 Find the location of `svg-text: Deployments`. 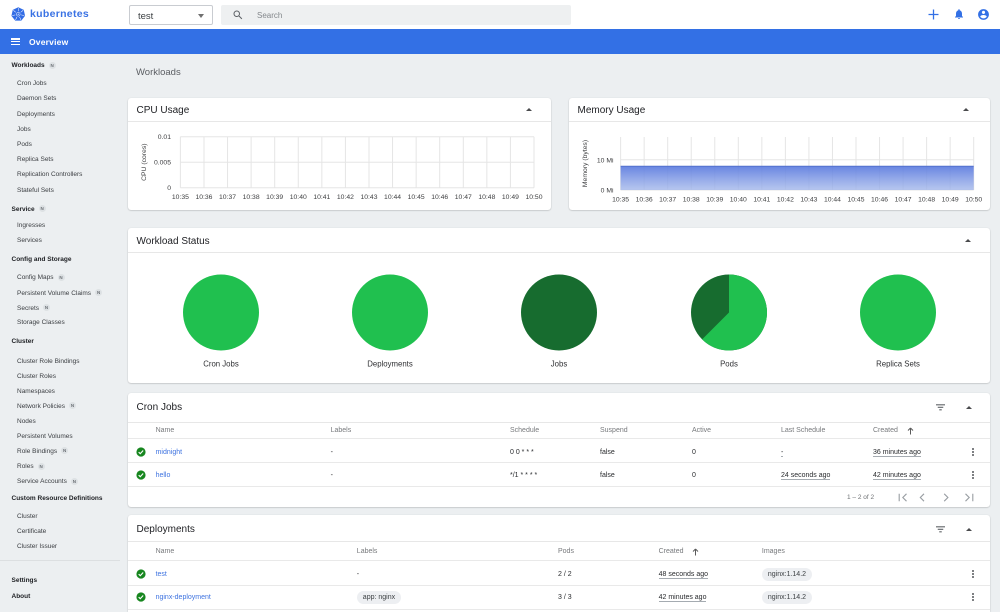

svg-text: Deployments is located at coordinates (390, 364).